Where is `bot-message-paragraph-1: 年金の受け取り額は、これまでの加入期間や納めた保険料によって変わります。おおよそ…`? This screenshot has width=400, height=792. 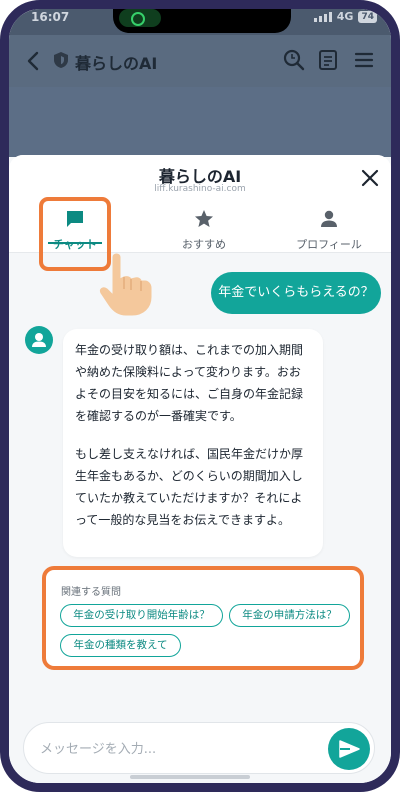
bot-message-paragraph-1: 年金の受け取り額は、これまでの加入期間や納めた保険料によって変わります。おおよそ… is located at coordinates (189, 383).